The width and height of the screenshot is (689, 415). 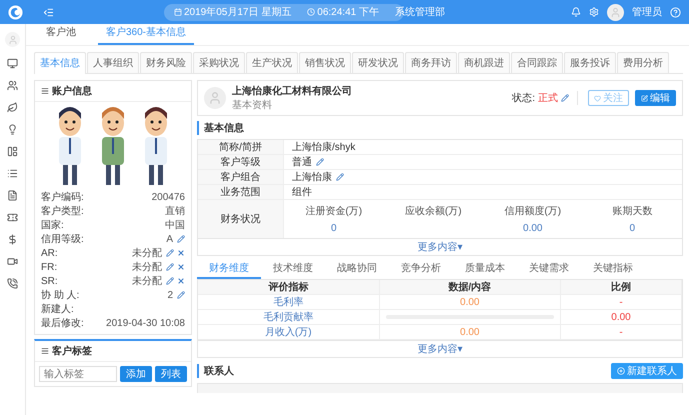 I want to click on tag-input-field: 输入标签, so click(x=78, y=374).